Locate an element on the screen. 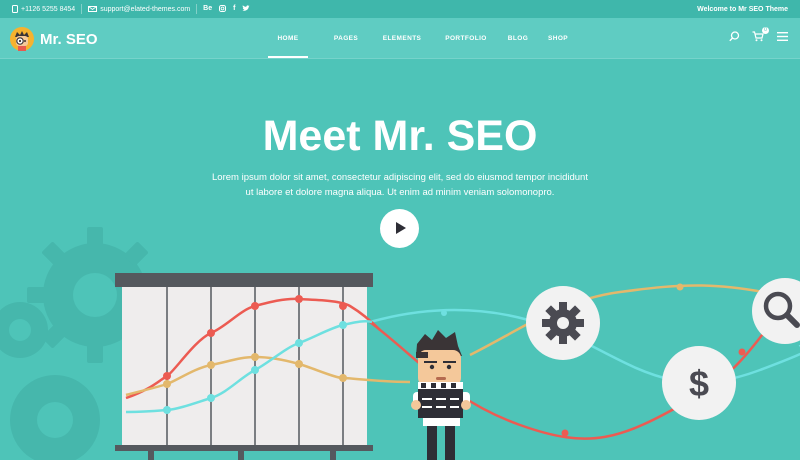 Image resolution: width=800 pixels, height=460 pixels. mr-seo-character is located at coordinates (441, 395).